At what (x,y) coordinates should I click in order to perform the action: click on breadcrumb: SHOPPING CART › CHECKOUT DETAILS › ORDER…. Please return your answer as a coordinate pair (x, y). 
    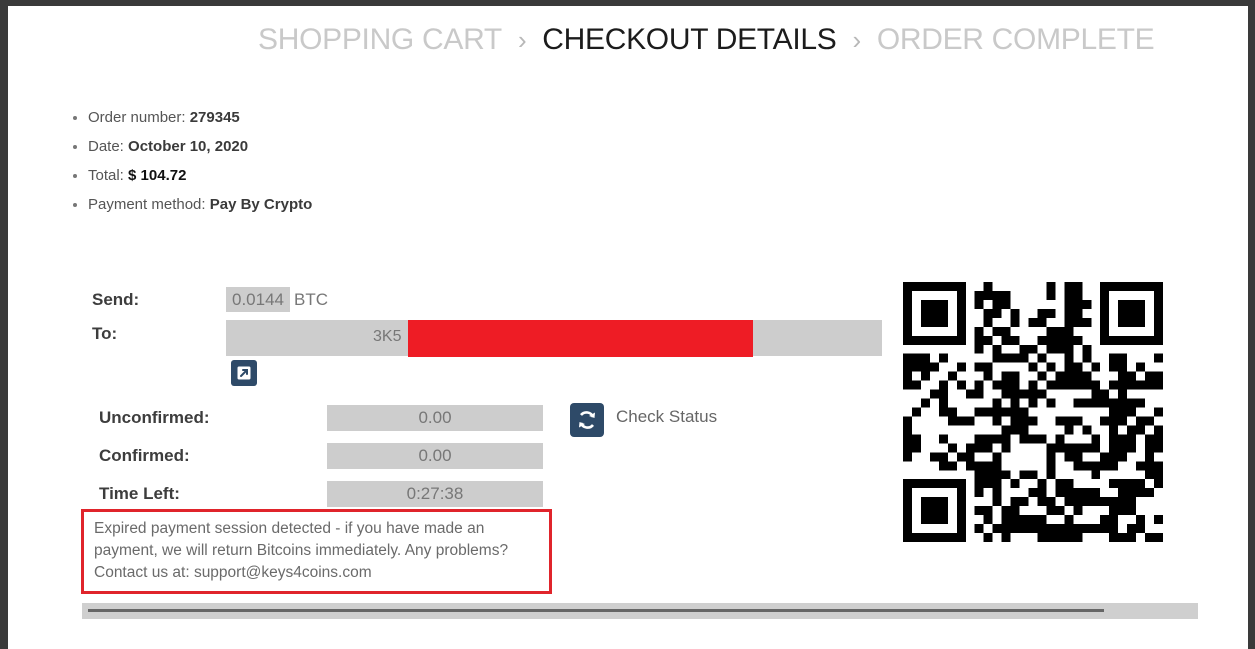
    Looking at the image, I should click on (706, 40).